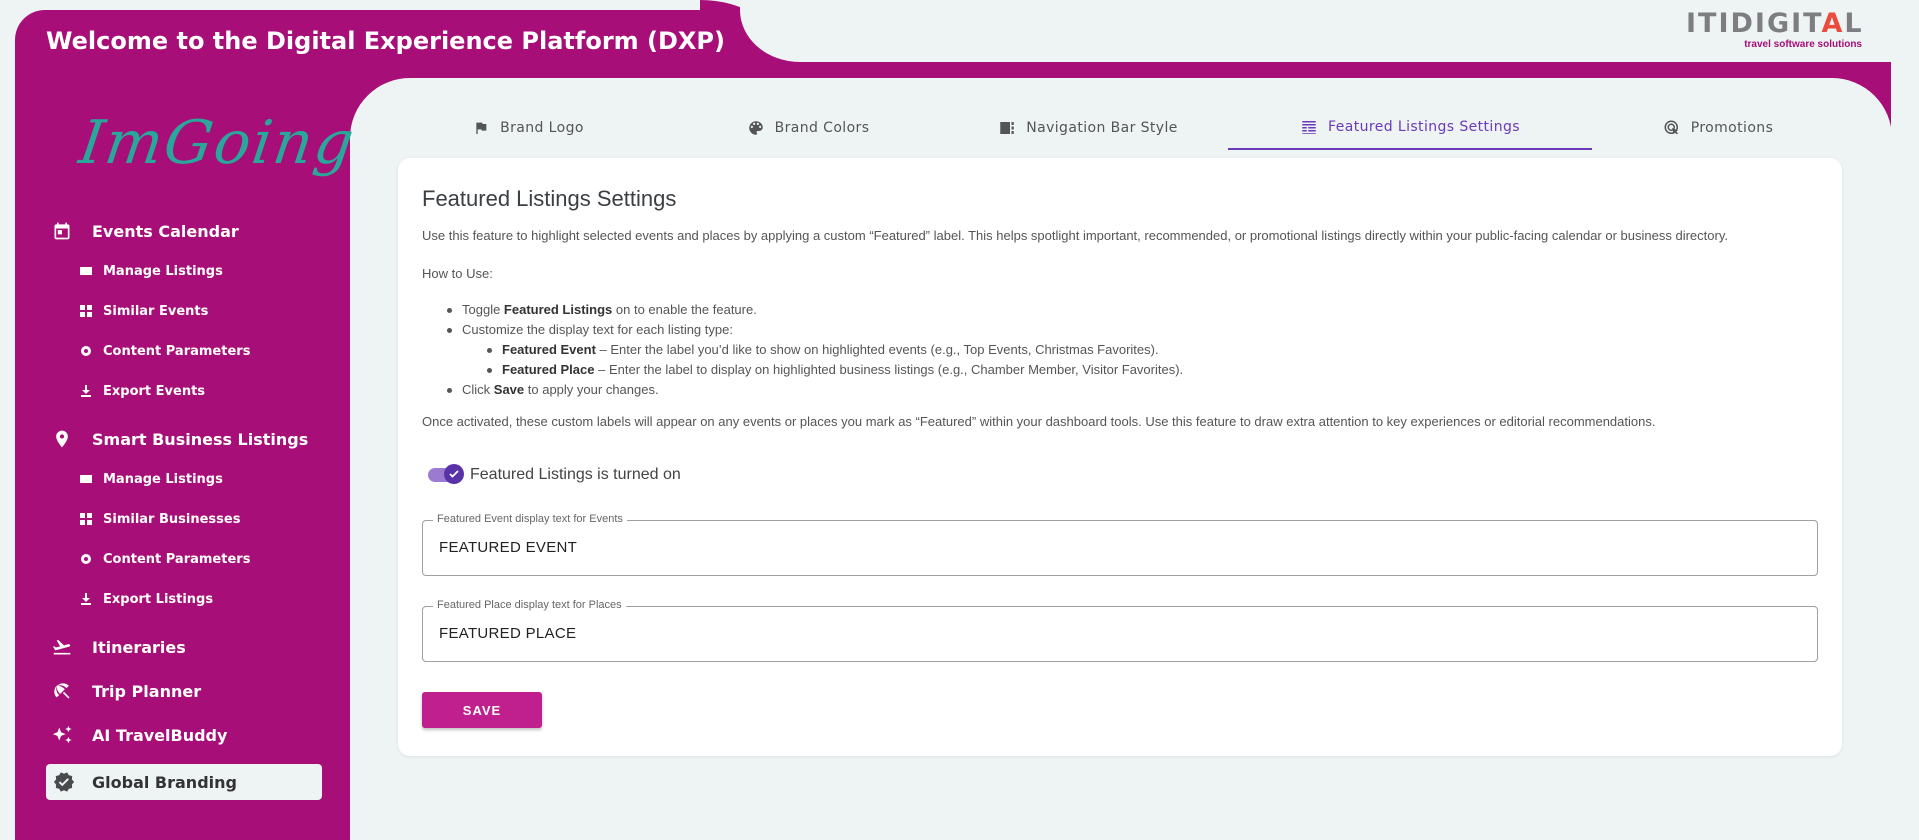 This screenshot has height=840, width=1919. I want to click on logo-tagline: travel software solutions, so click(1803, 44).